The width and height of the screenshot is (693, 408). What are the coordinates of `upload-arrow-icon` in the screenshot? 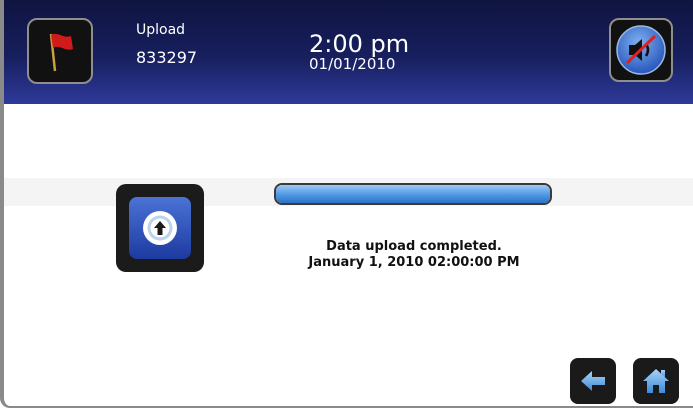 It's located at (160, 228).